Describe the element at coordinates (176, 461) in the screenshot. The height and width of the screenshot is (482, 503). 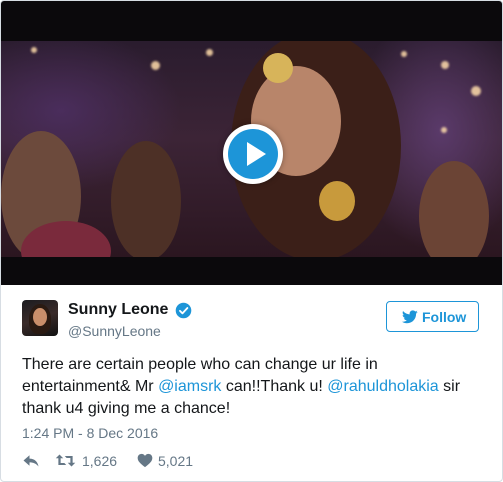
I see `like-count: 5,021` at that location.